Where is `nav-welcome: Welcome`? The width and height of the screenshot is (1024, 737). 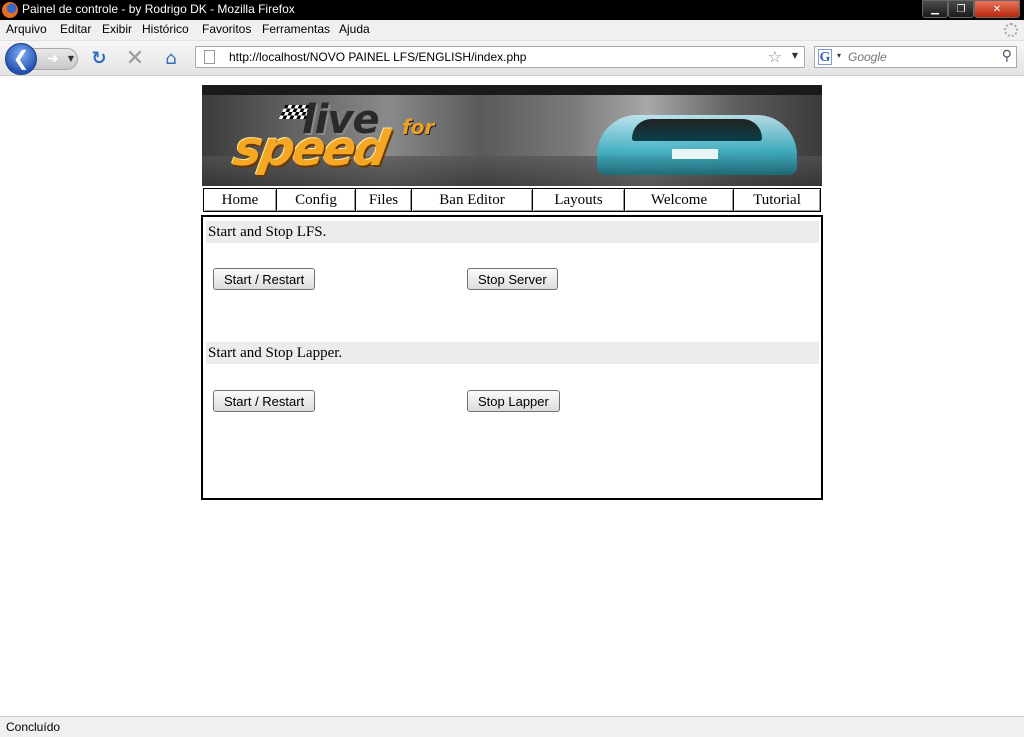 nav-welcome: Welcome is located at coordinates (679, 200).